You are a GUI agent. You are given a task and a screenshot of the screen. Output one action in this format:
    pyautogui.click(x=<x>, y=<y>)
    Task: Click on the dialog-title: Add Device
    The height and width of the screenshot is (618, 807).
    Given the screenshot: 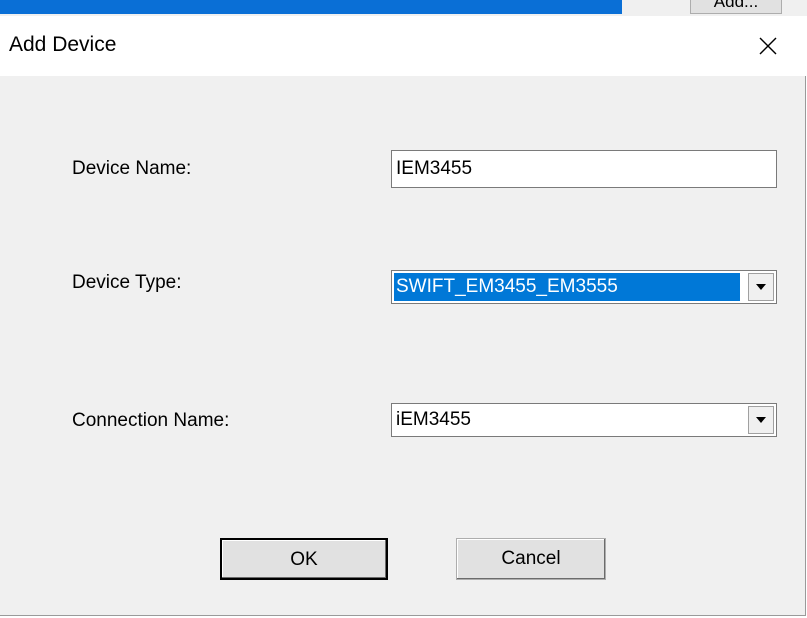 What is the action you would take?
    pyautogui.click(x=63, y=44)
    